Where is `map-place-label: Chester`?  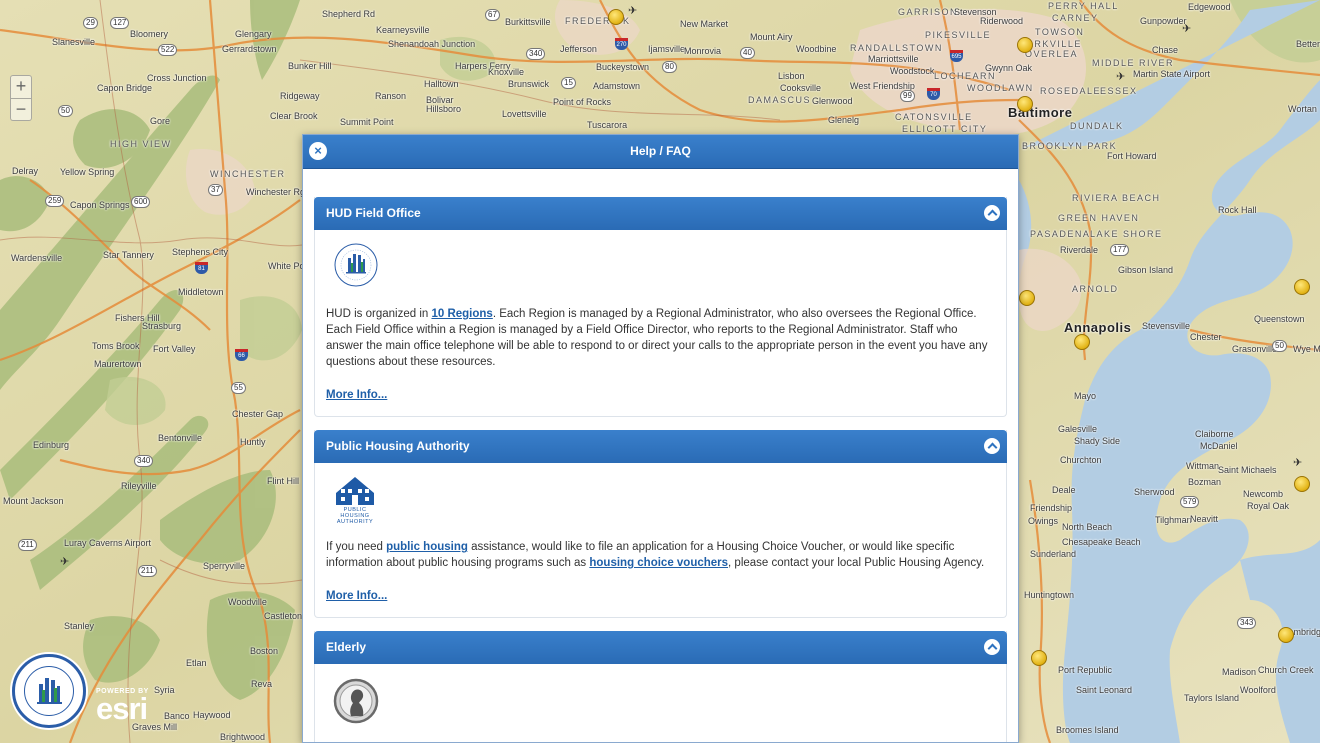
map-place-label: Chester is located at coordinates (1206, 337).